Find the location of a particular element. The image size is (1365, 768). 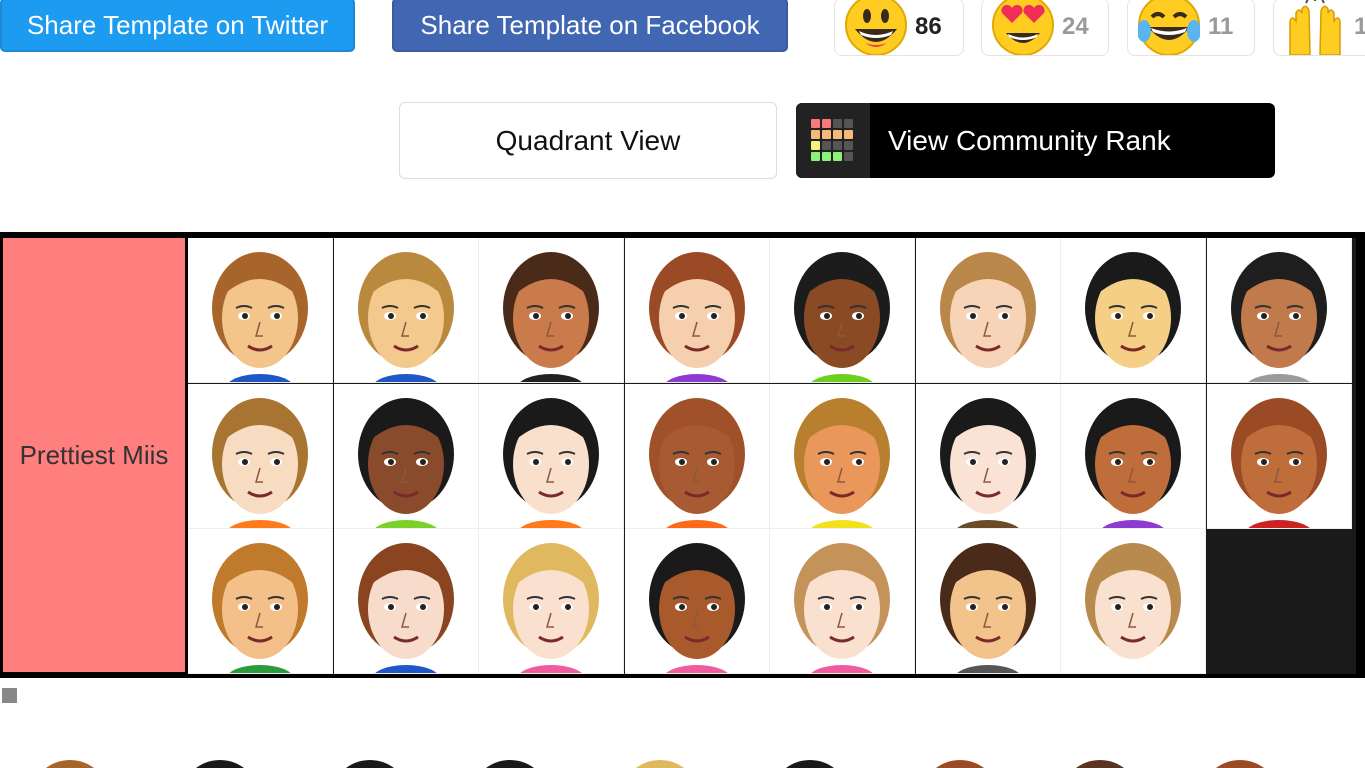

heart-eyes-face-icon is located at coordinates (1023, 28).